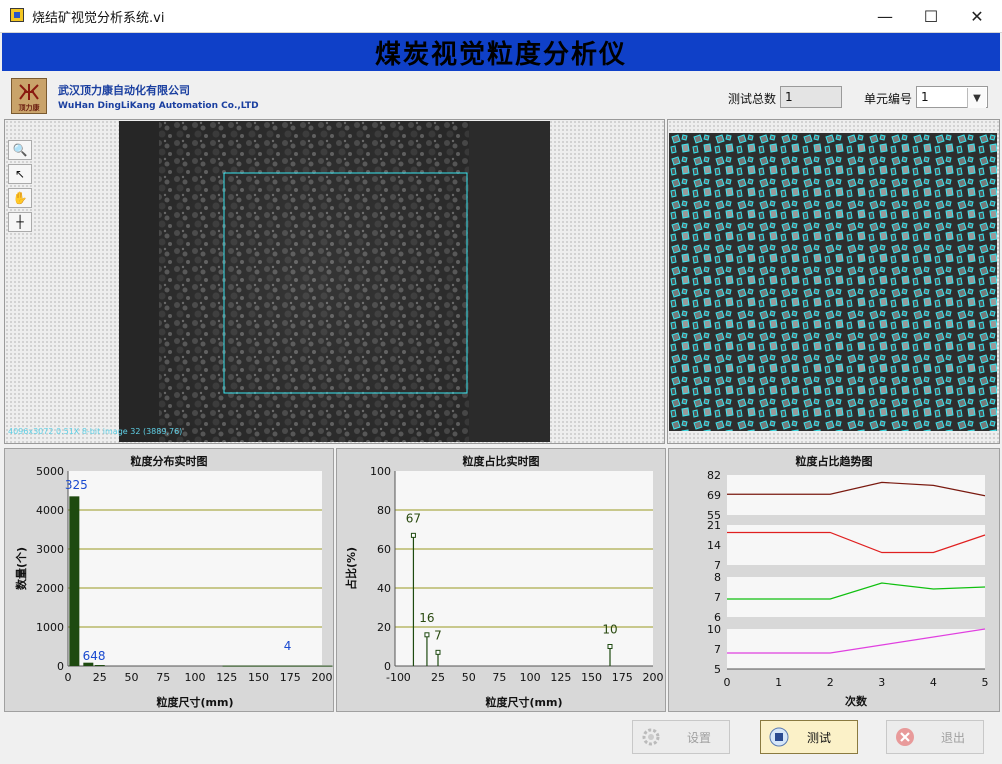 The height and width of the screenshot is (764, 1002). I want to click on zoom-icon: 🔍, so click(20, 150).